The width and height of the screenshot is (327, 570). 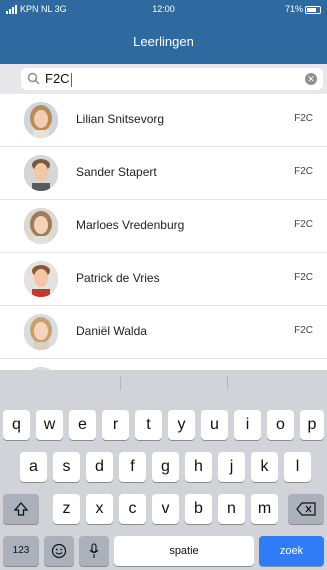 I want to click on backspace-key, so click(x=306, y=509).